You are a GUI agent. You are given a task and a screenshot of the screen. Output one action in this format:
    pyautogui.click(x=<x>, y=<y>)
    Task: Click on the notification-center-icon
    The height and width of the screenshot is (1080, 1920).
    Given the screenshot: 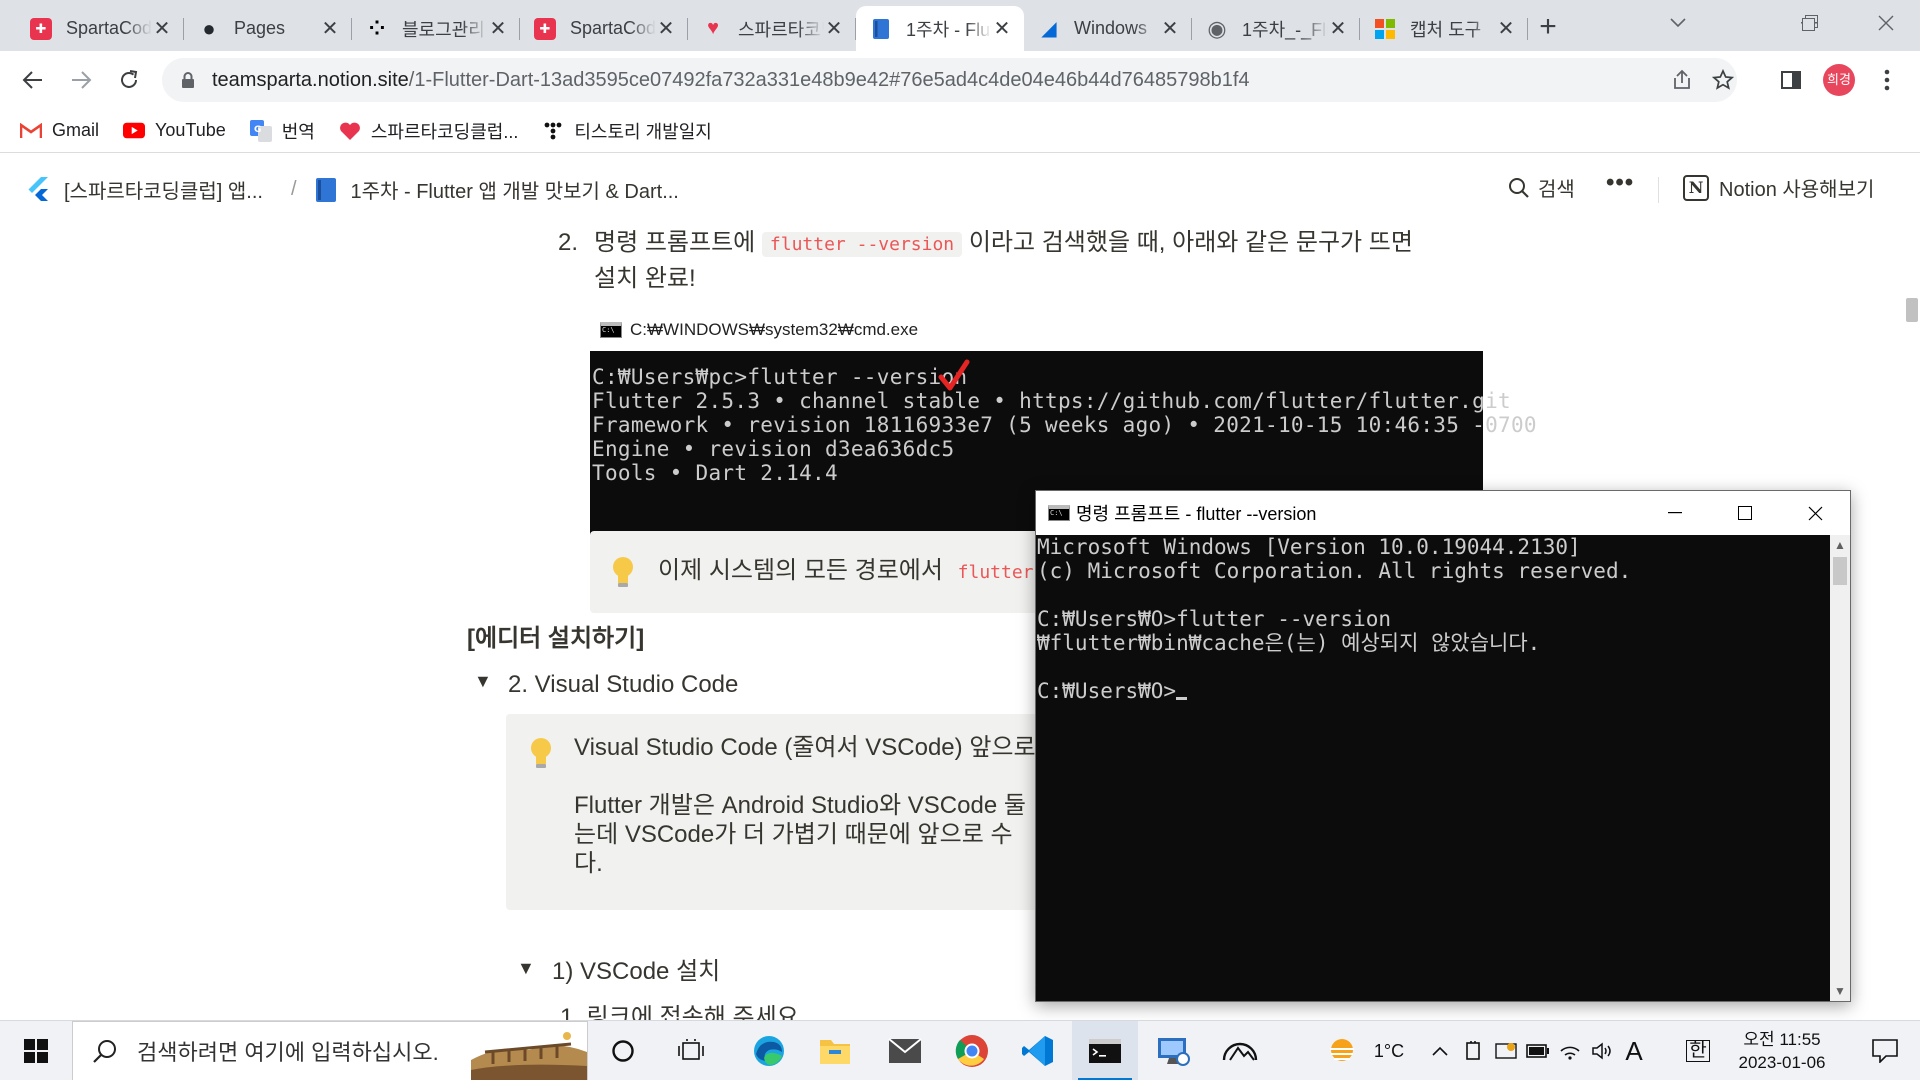 What is the action you would take?
    pyautogui.click(x=1885, y=1050)
    